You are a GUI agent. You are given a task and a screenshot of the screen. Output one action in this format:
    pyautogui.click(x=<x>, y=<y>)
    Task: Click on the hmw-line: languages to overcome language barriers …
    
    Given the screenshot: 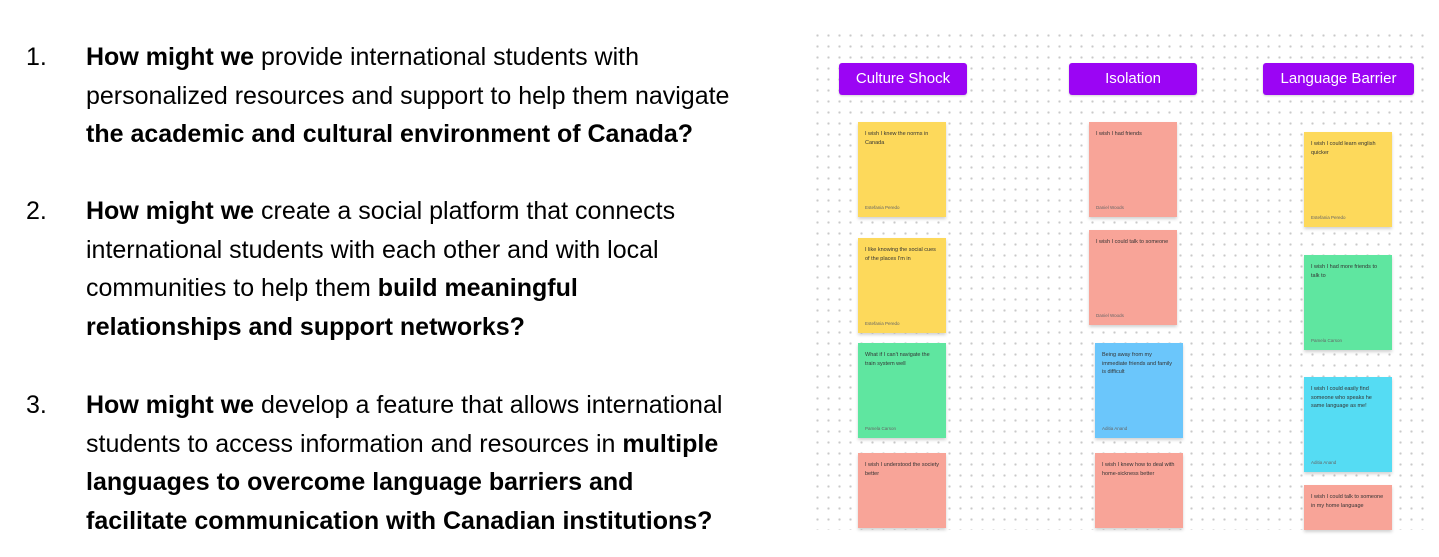 What is the action you would take?
    pyautogui.click(x=359, y=482)
    